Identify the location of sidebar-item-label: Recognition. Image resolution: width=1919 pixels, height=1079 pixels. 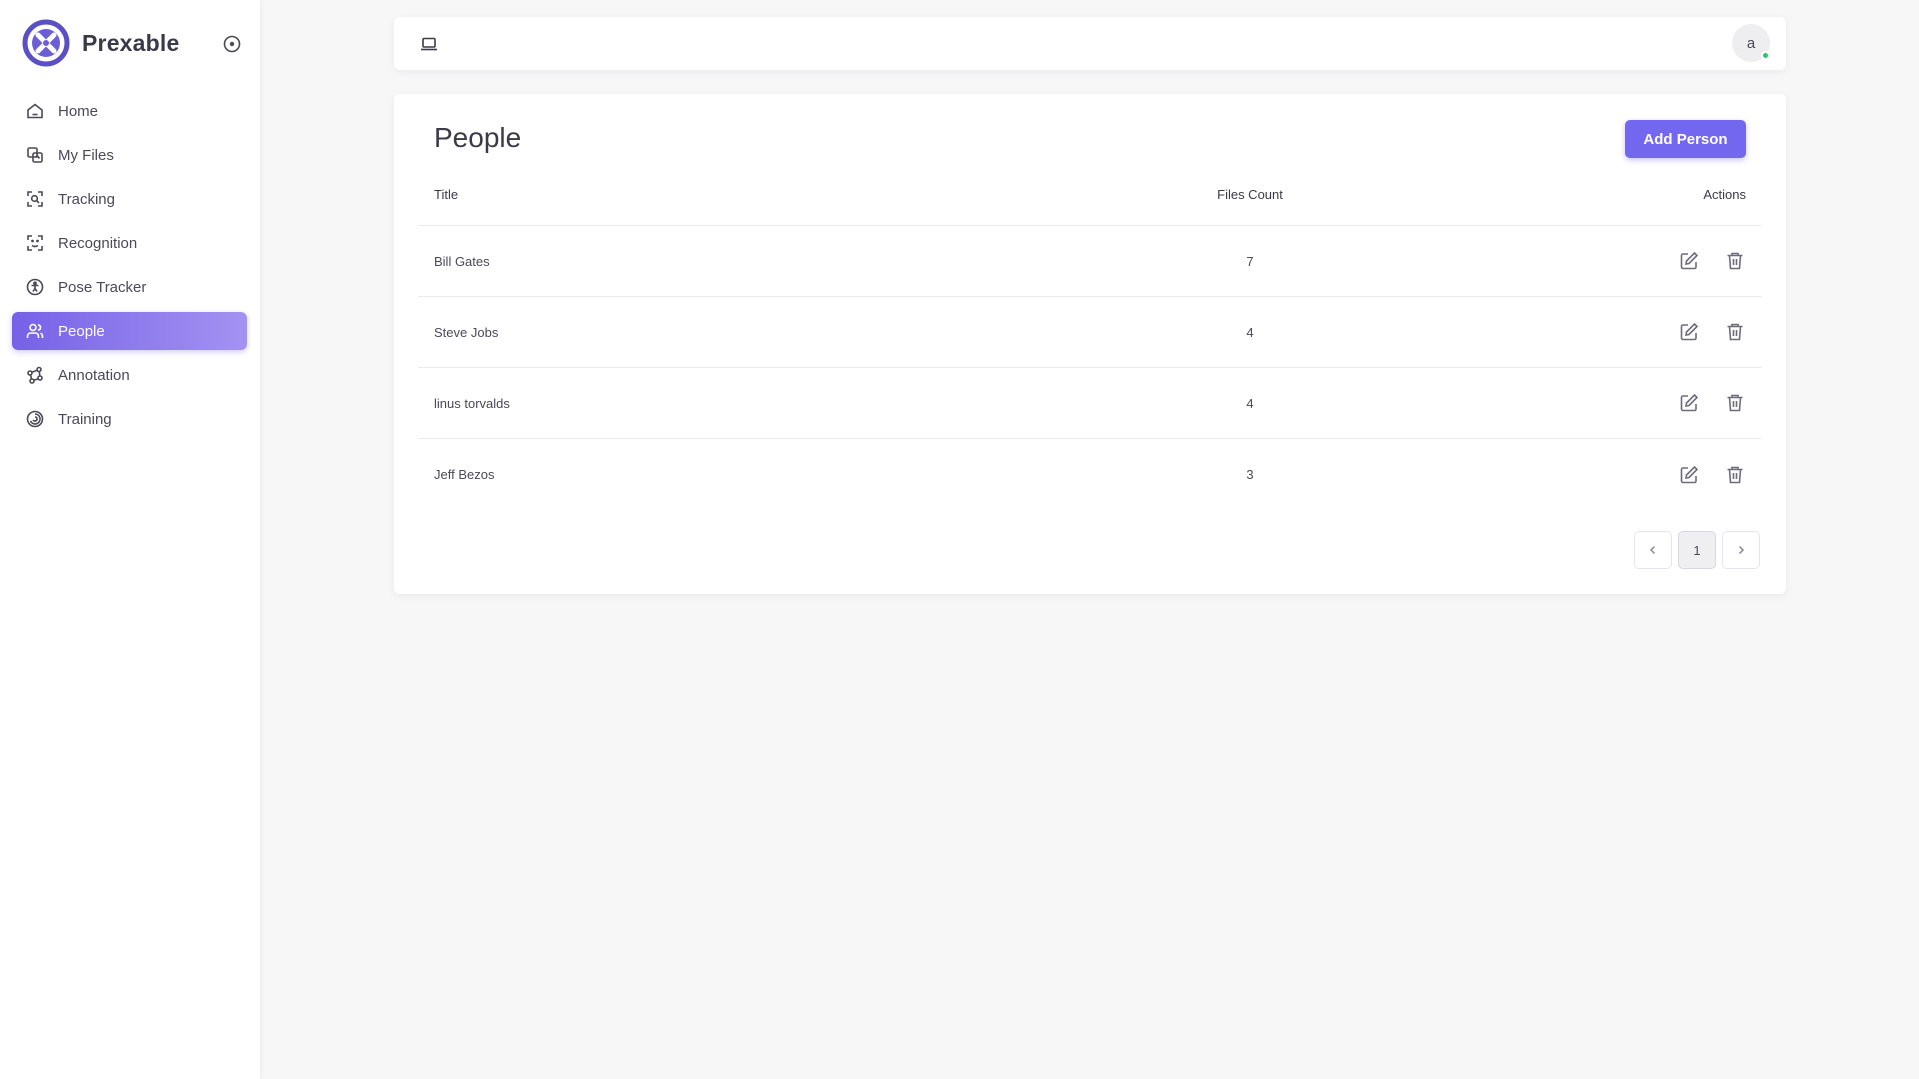
(98, 243).